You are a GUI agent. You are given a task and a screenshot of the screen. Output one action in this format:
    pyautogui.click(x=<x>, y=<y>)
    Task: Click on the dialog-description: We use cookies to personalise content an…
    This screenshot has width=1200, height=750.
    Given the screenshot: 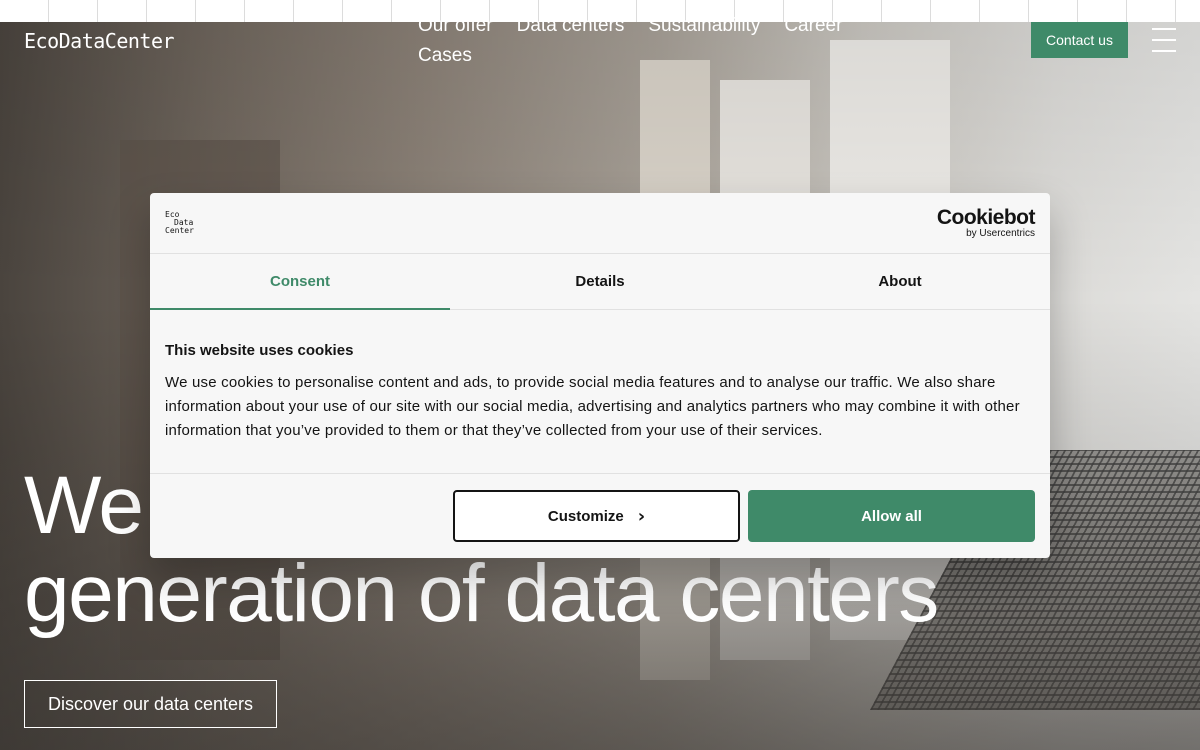 What is the action you would take?
    pyautogui.click(x=592, y=406)
    